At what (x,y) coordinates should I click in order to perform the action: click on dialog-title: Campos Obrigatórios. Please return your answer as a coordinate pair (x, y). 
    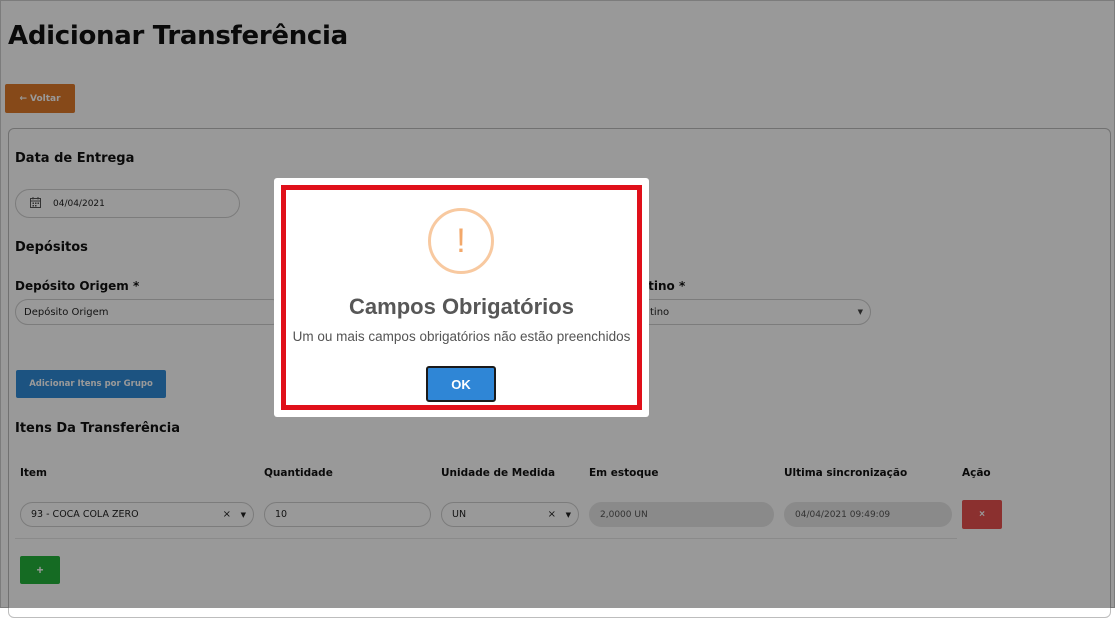
    Looking at the image, I should click on (461, 306).